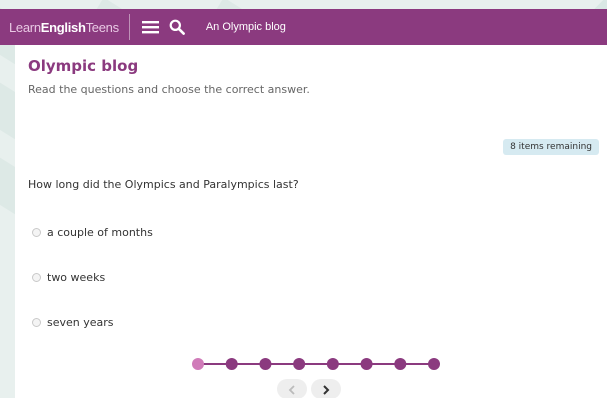 The image size is (607, 398). I want to click on answer-option-label: seven years, so click(80, 322).